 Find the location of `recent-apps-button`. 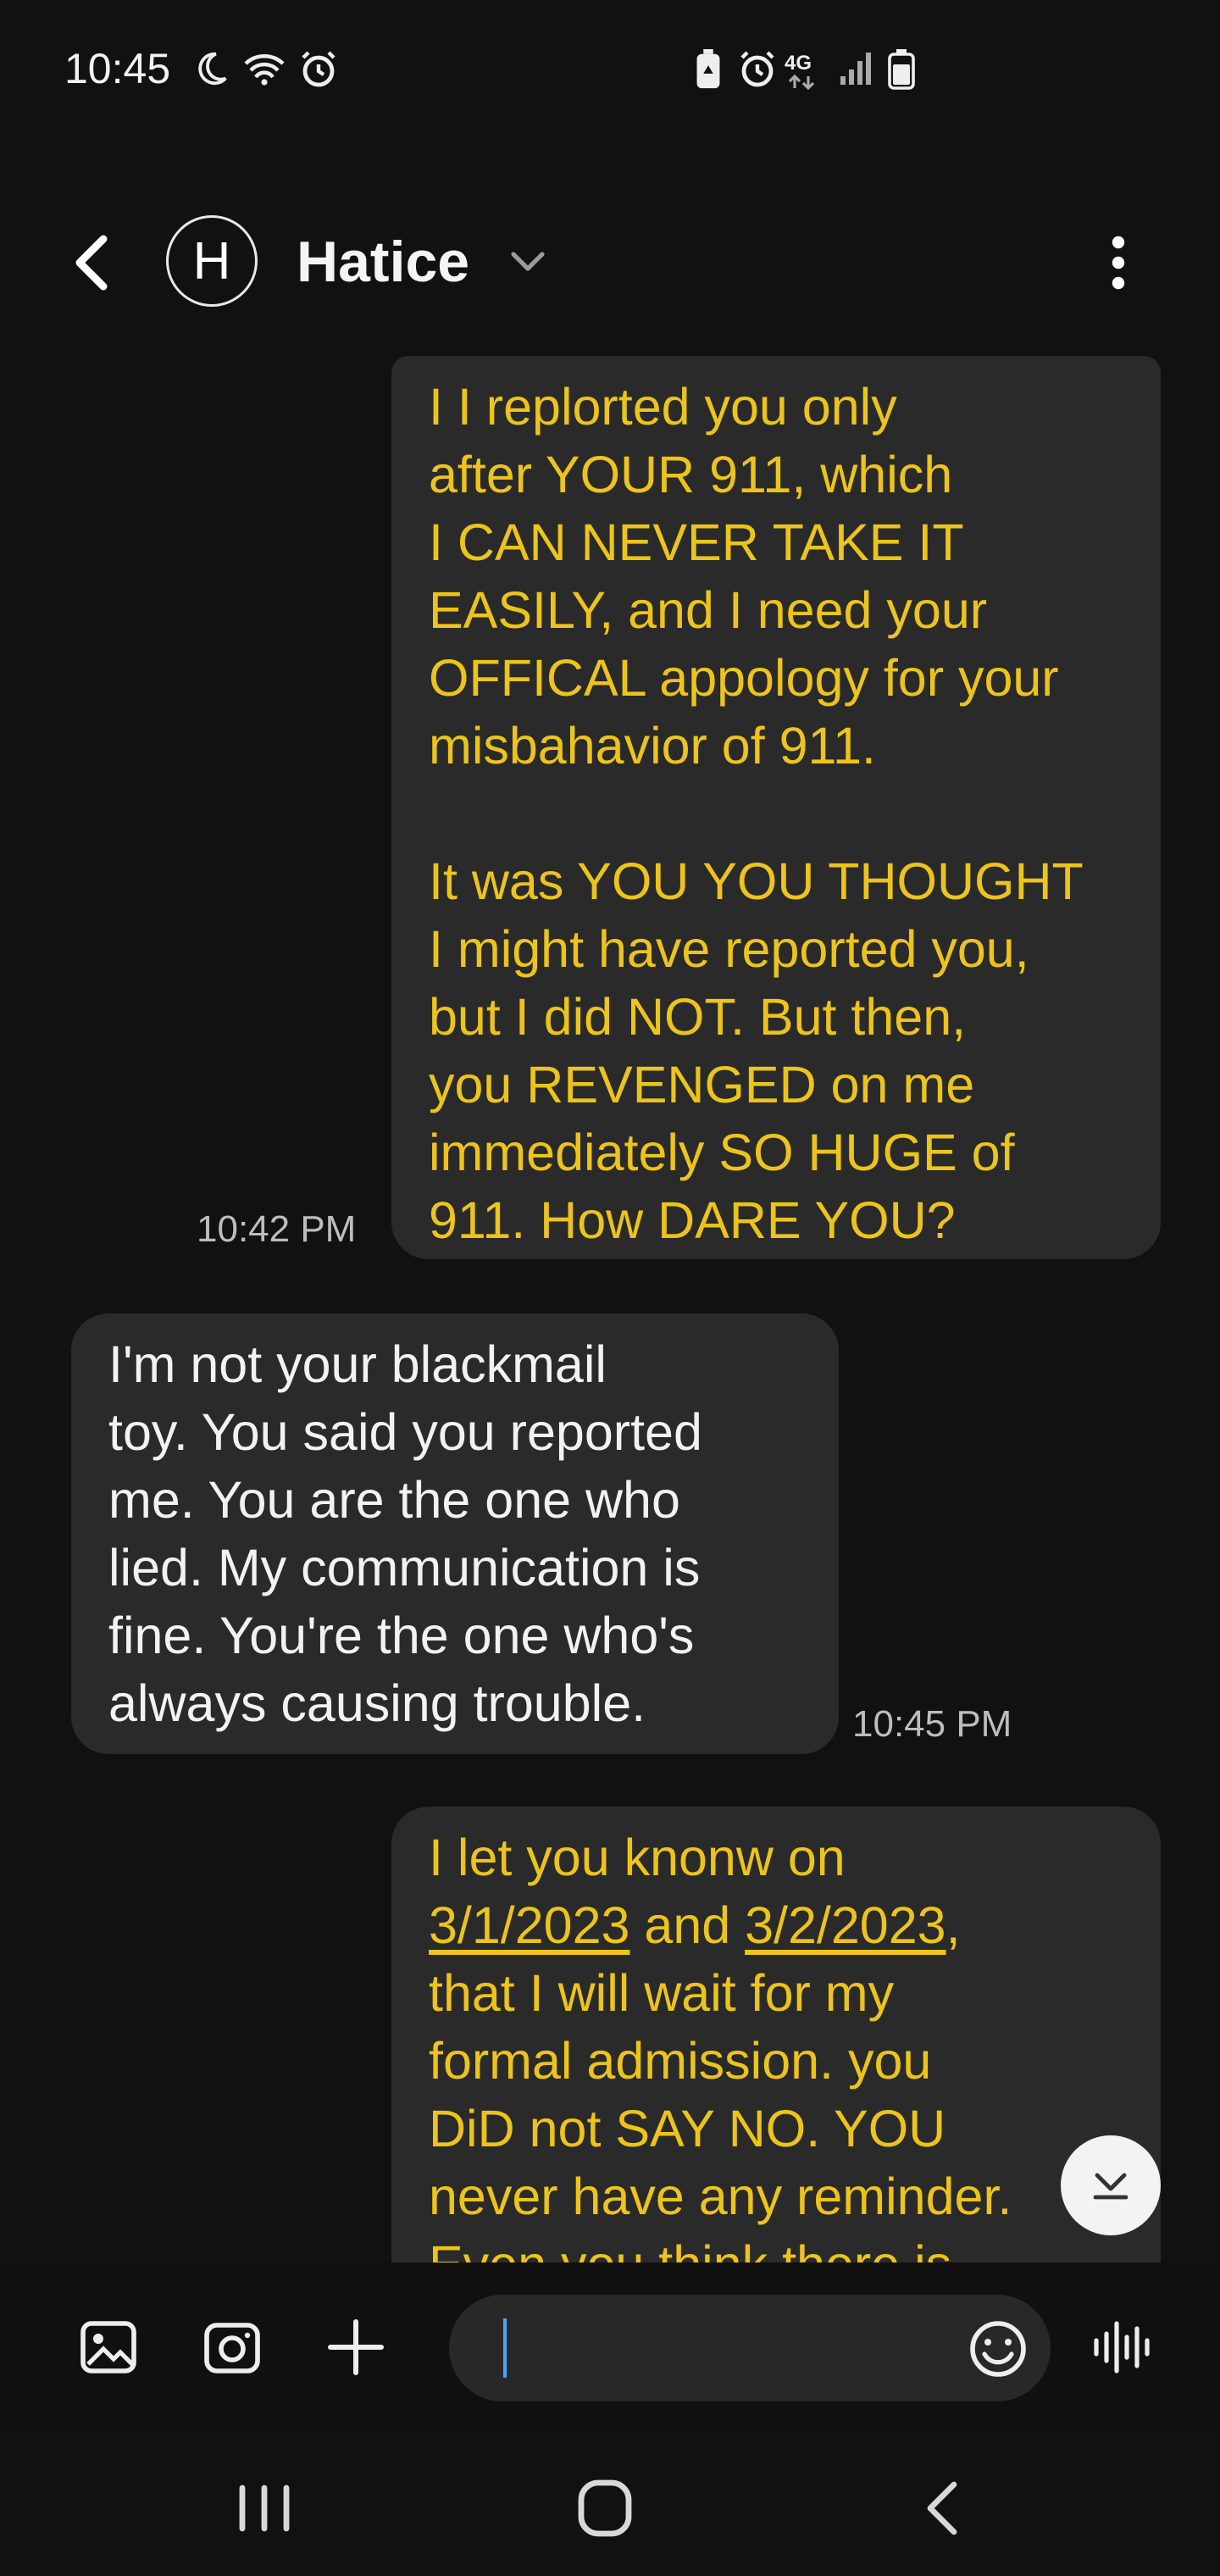

recent-apps-button is located at coordinates (264, 2508).